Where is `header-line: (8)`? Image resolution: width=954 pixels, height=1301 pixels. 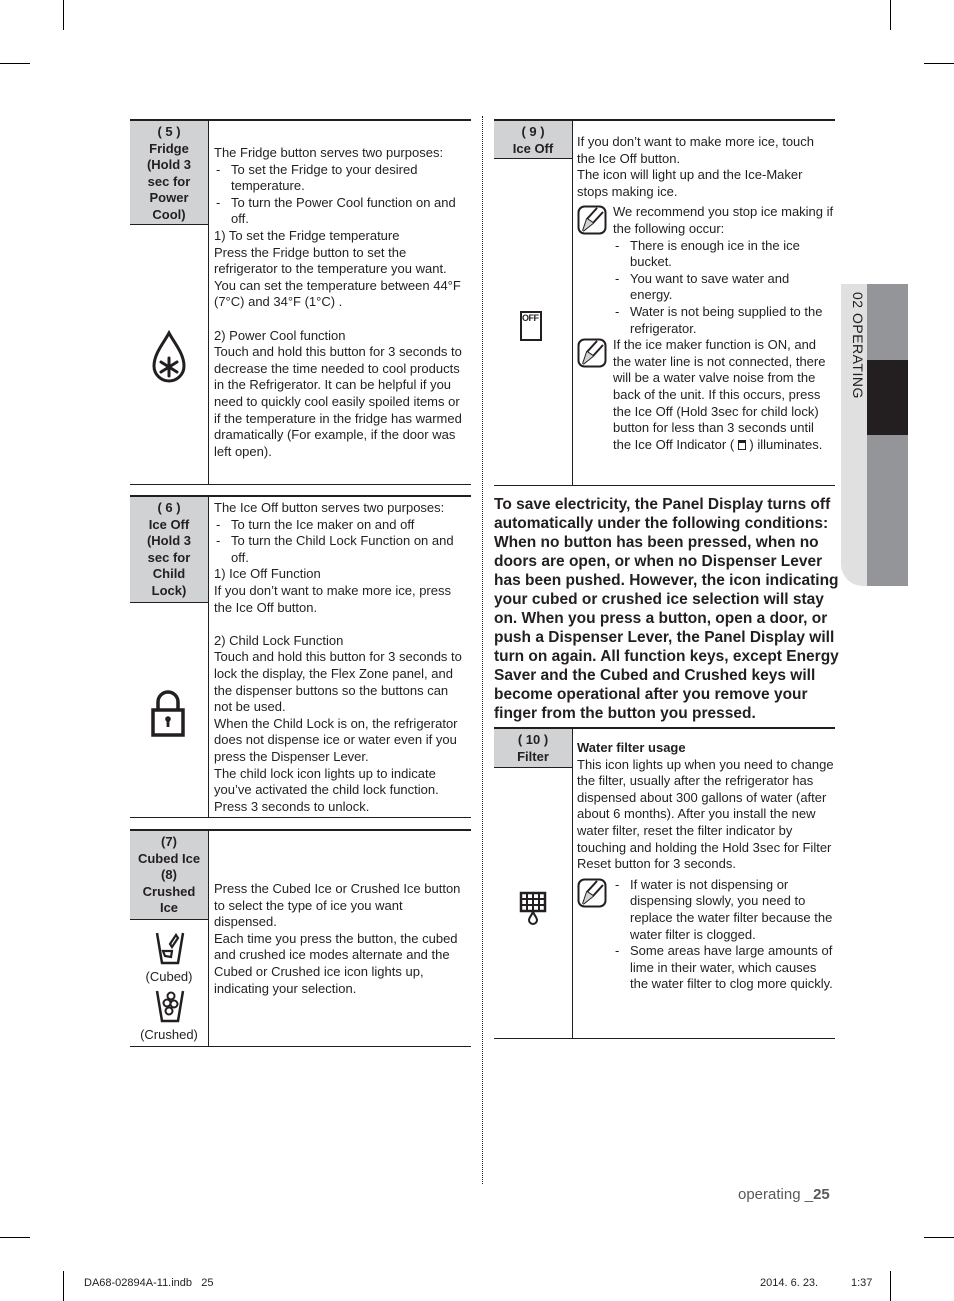
header-line: (8) is located at coordinates (169, 875).